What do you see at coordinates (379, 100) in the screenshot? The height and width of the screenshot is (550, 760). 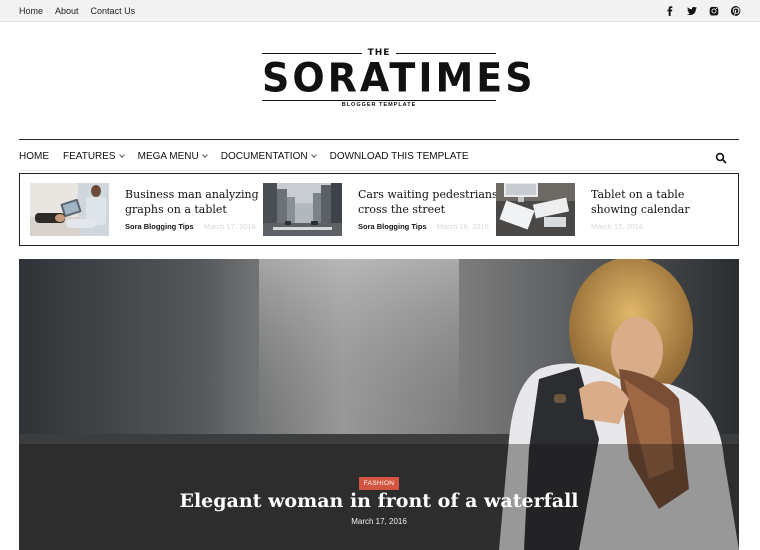 I see `logo-rule-bottom` at bounding box center [379, 100].